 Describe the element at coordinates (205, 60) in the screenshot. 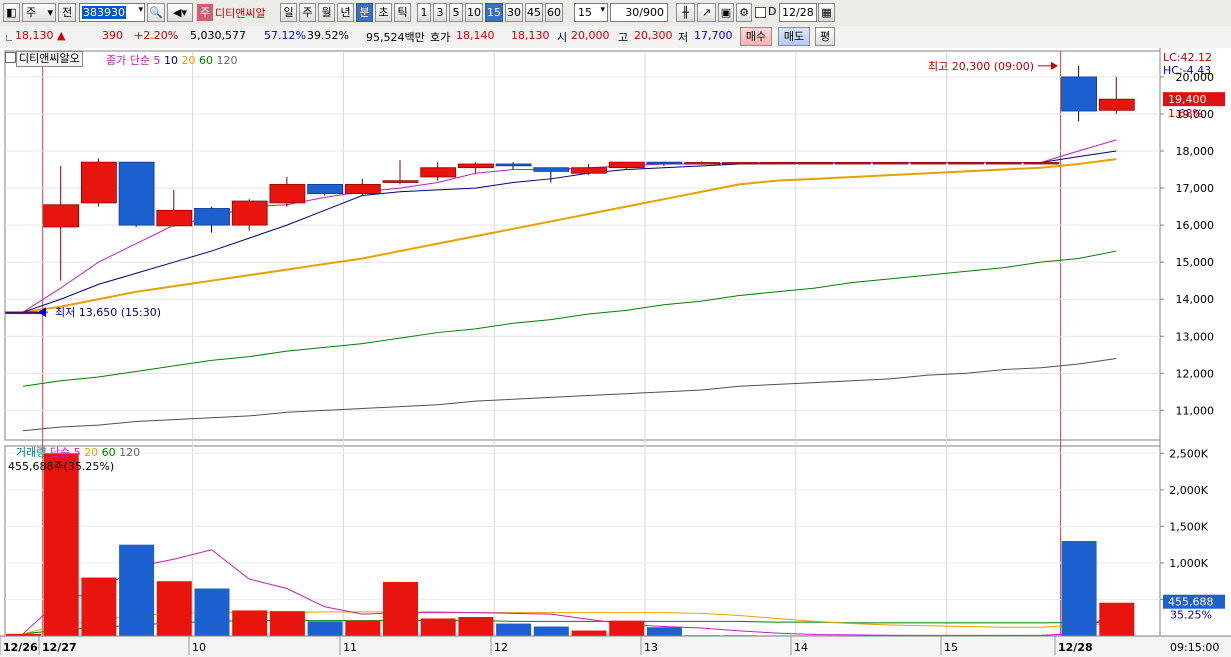

I see `legend-ma60: 60` at that location.